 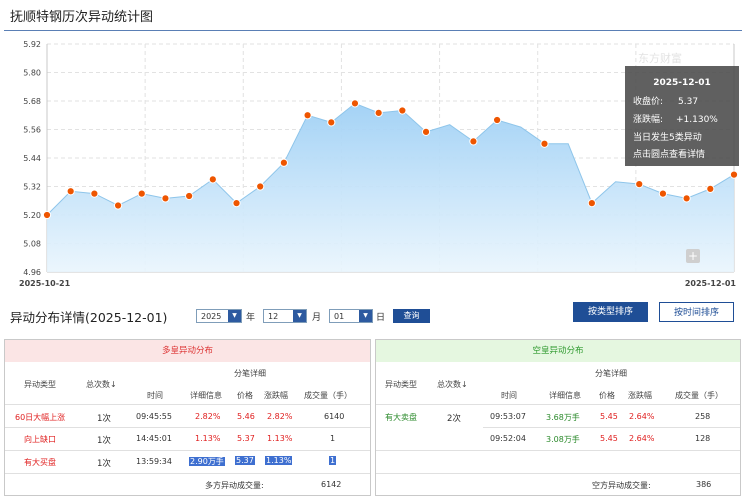 What do you see at coordinates (104, 464) in the screenshot?
I see `row-count: 1次` at bounding box center [104, 464].